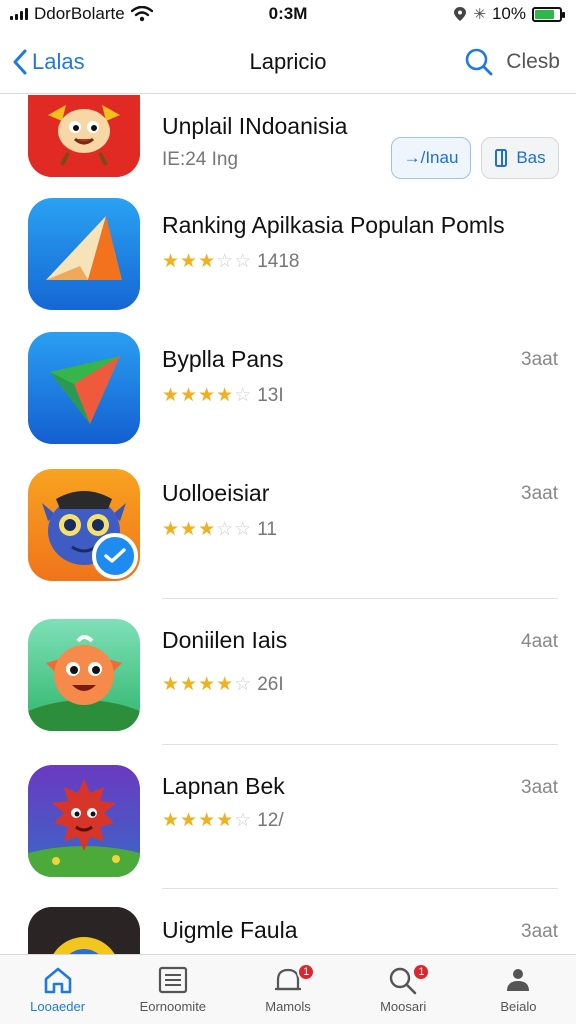 This screenshot has width=576, height=1024. Describe the element at coordinates (288, 62) in the screenshot. I see `nav-bar: Lalas Lapricio Clesb` at that location.